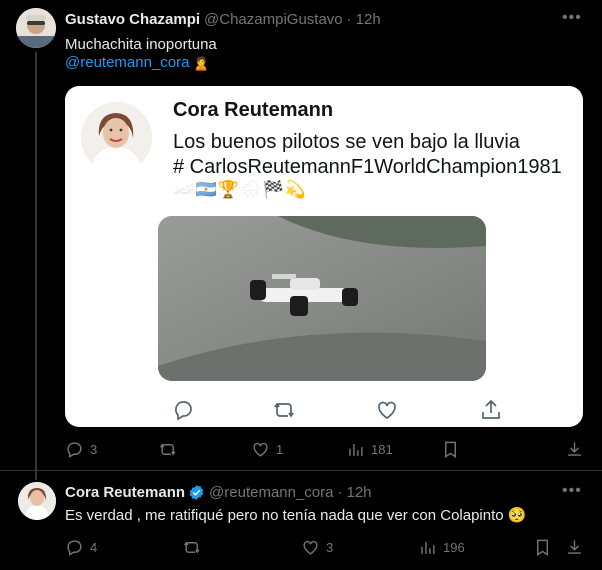  Describe the element at coordinates (454, 547) in the screenshot. I see `views-count: 196` at that location.